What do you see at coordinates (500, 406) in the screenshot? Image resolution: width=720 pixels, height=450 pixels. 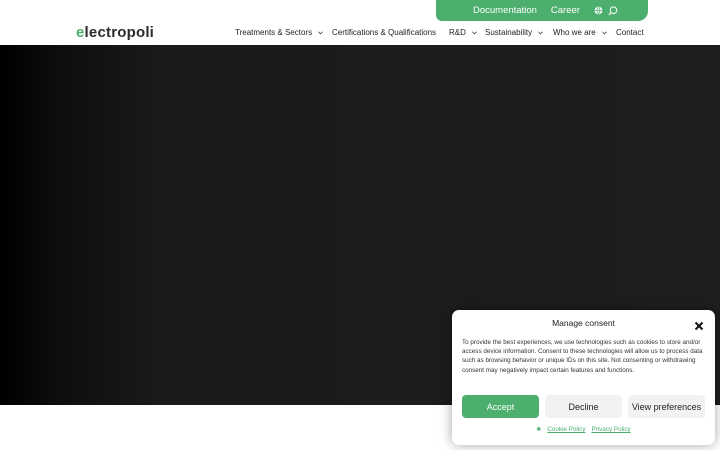 I see `accept-button: Accept` at bounding box center [500, 406].